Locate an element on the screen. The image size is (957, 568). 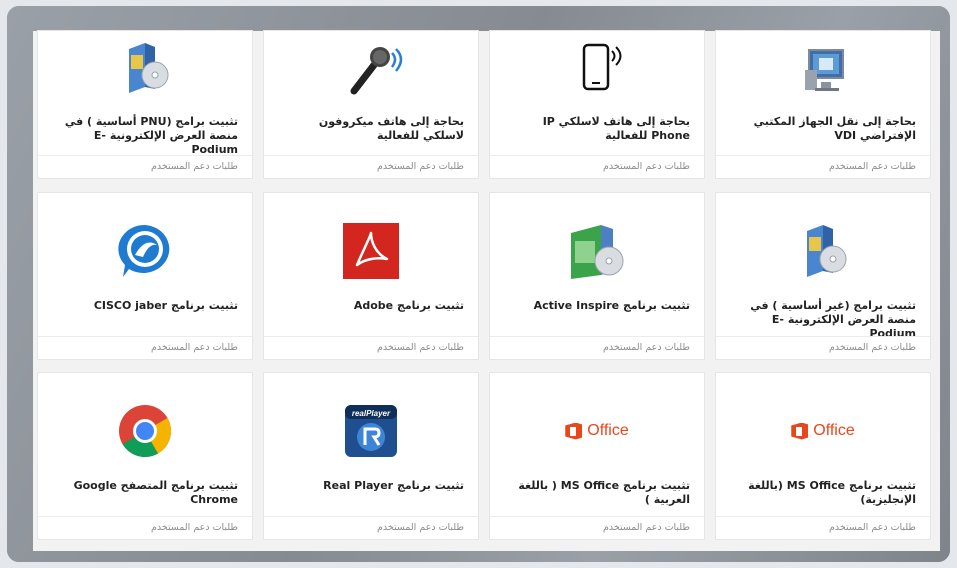
adobe-icon is located at coordinates (371, 251).